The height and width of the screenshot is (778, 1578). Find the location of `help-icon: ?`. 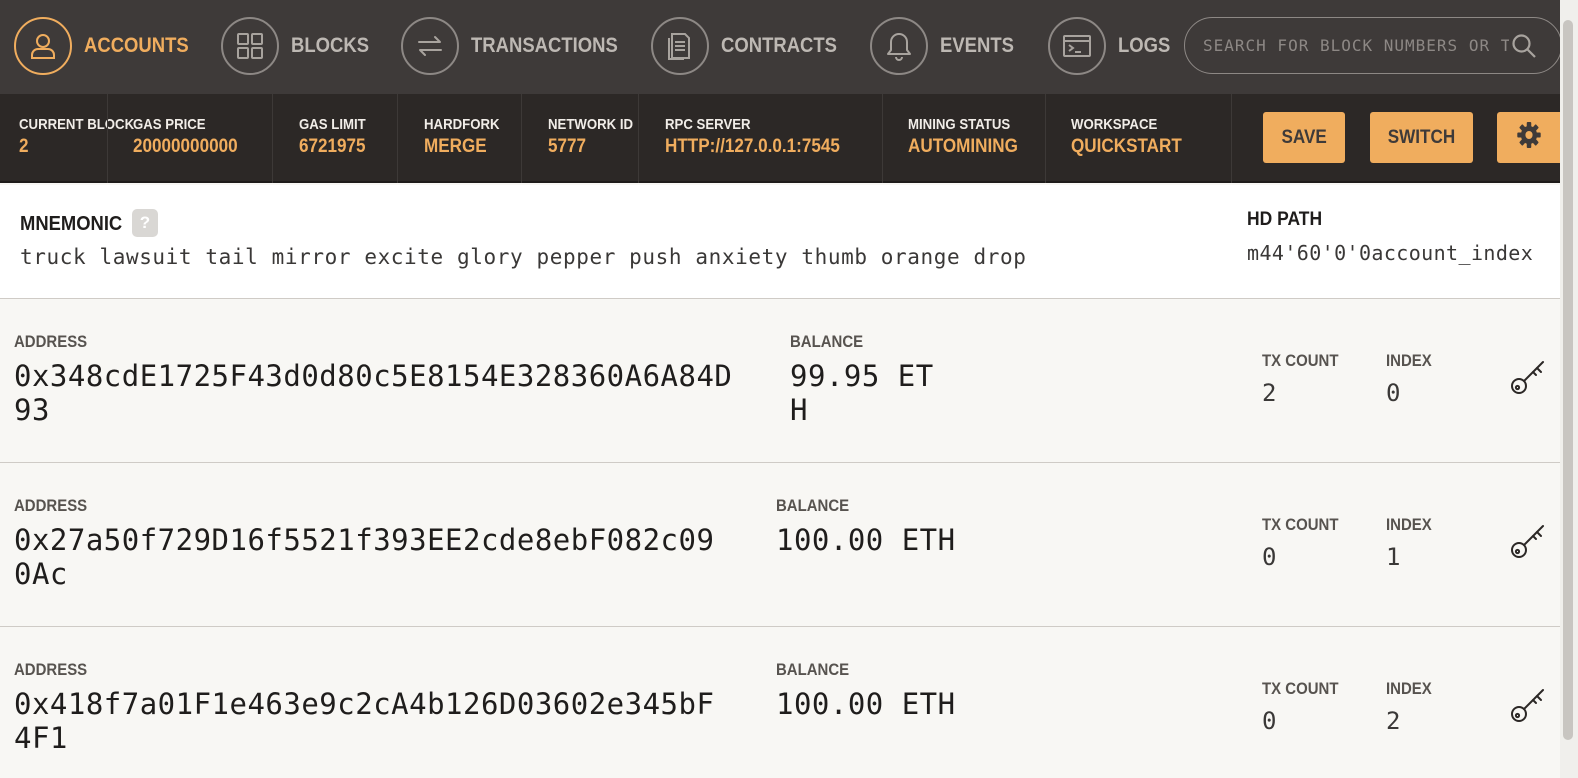

help-icon: ? is located at coordinates (145, 223).